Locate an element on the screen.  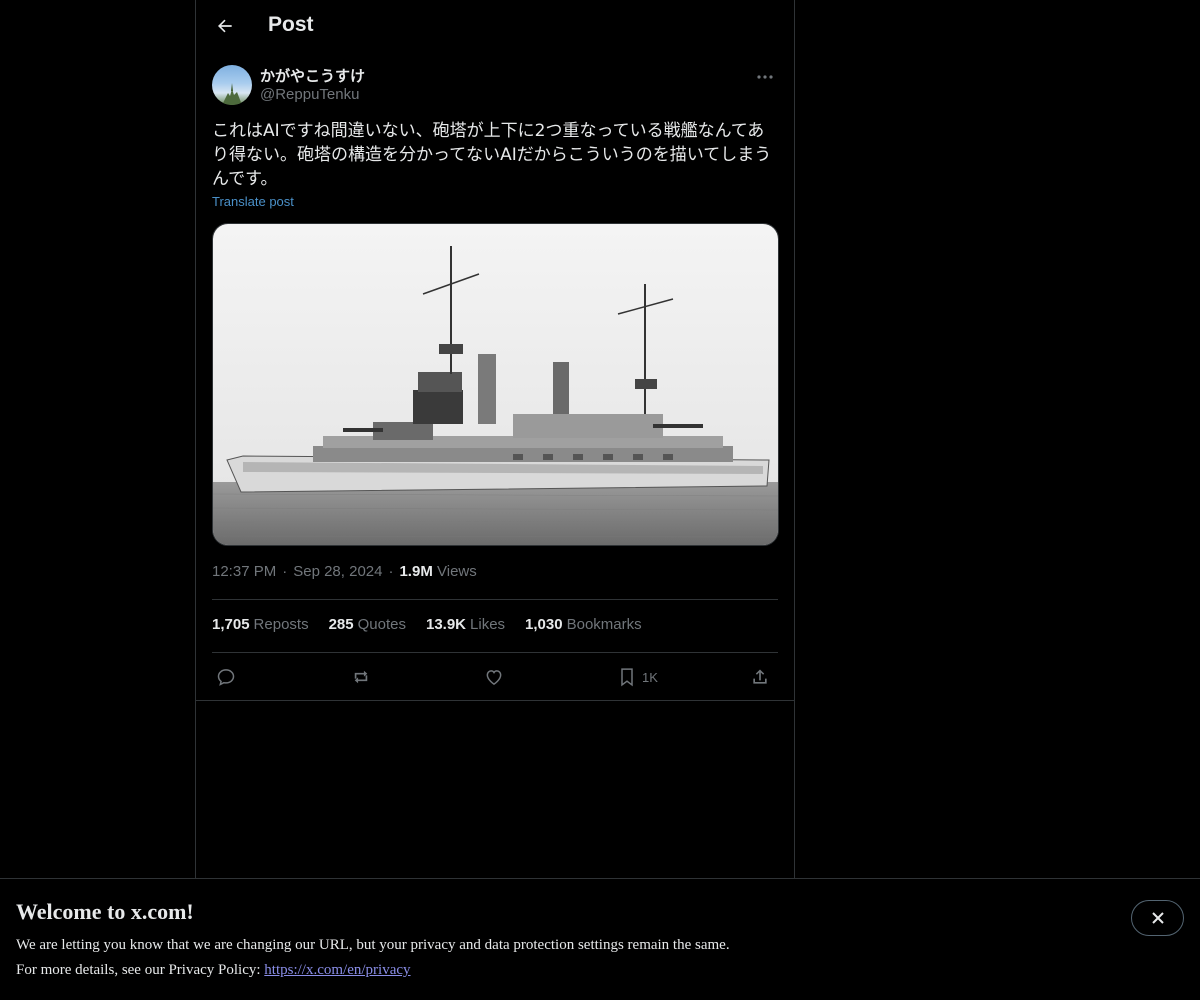
header: Post is located at coordinates (495, 26).